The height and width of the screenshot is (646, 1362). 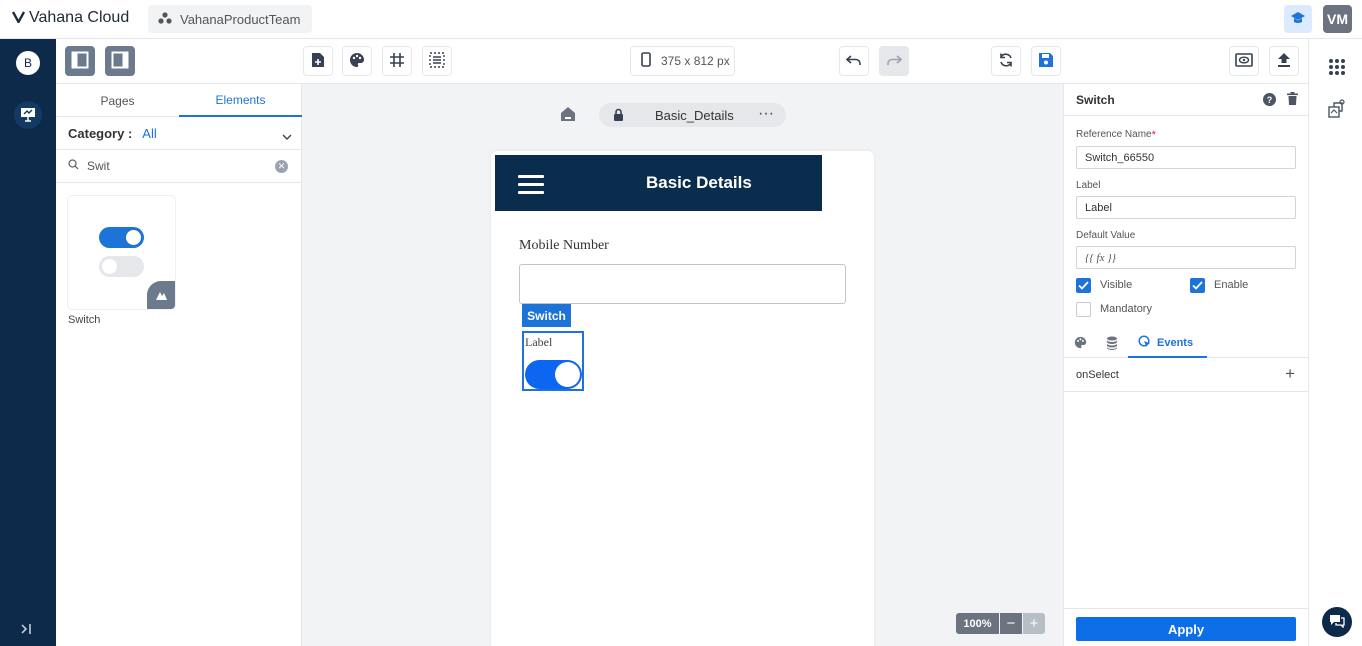 I want to click on reference-name-input: Switch_66550, so click(x=1186, y=157).